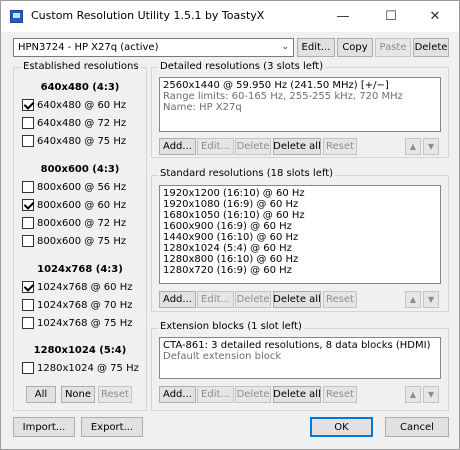  I want to click on standard-move-down-button: ▼, so click(431, 299).